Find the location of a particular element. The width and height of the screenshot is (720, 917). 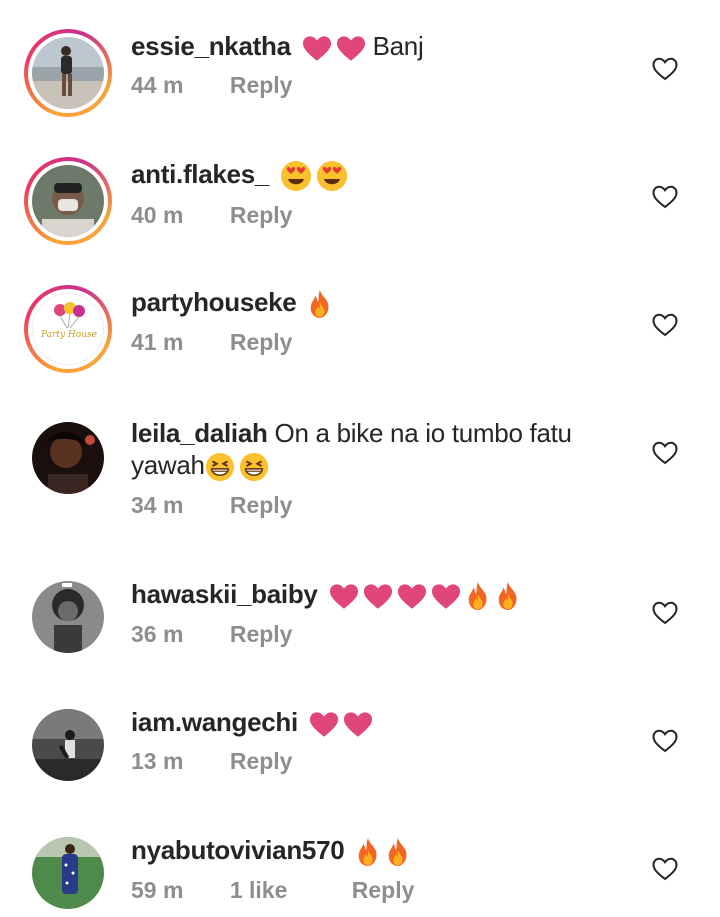

comment-username: iam.wangechi is located at coordinates (214, 722).